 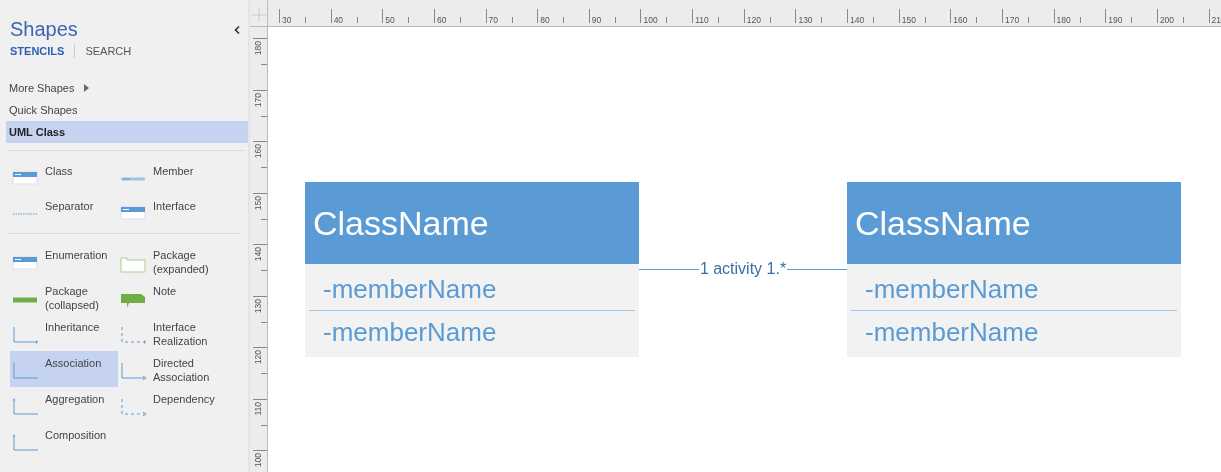 What do you see at coordinates (25, 214) in the screenshot?
I see `separator-shape-icon` at bounding box center [25, 214].